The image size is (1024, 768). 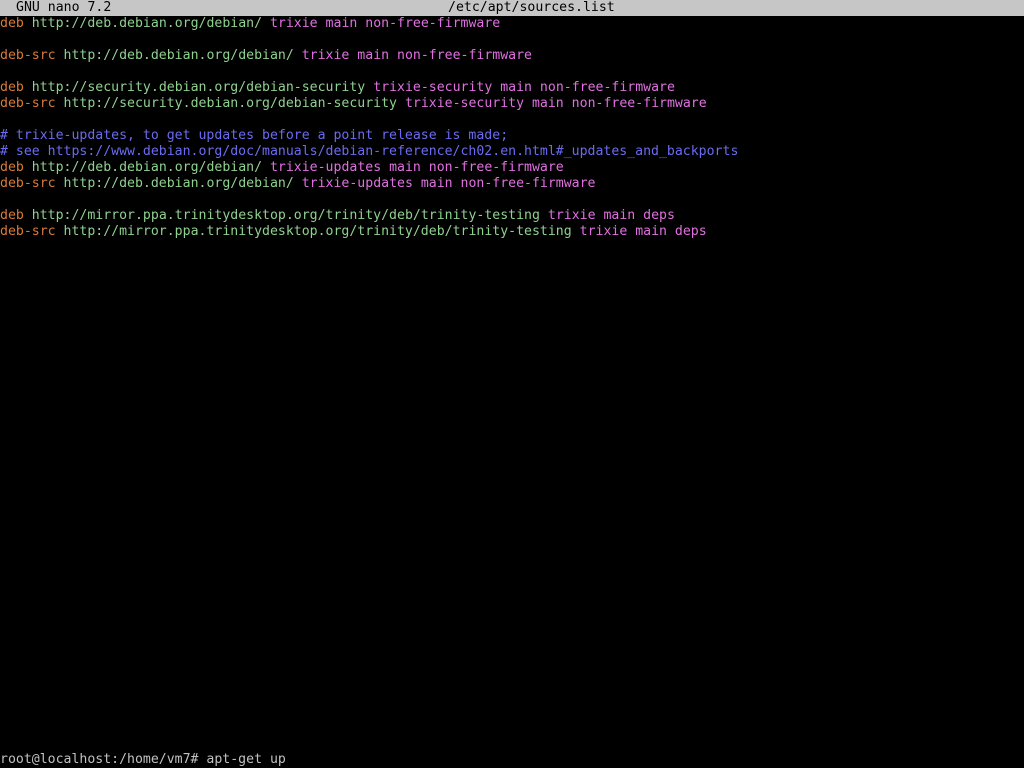 What do you see at coordinates (143, 760) in the screenshot?
I see `shell-command-line: root@localhost:/home/vm7# apt-get up` at bounding box center [143, 760].